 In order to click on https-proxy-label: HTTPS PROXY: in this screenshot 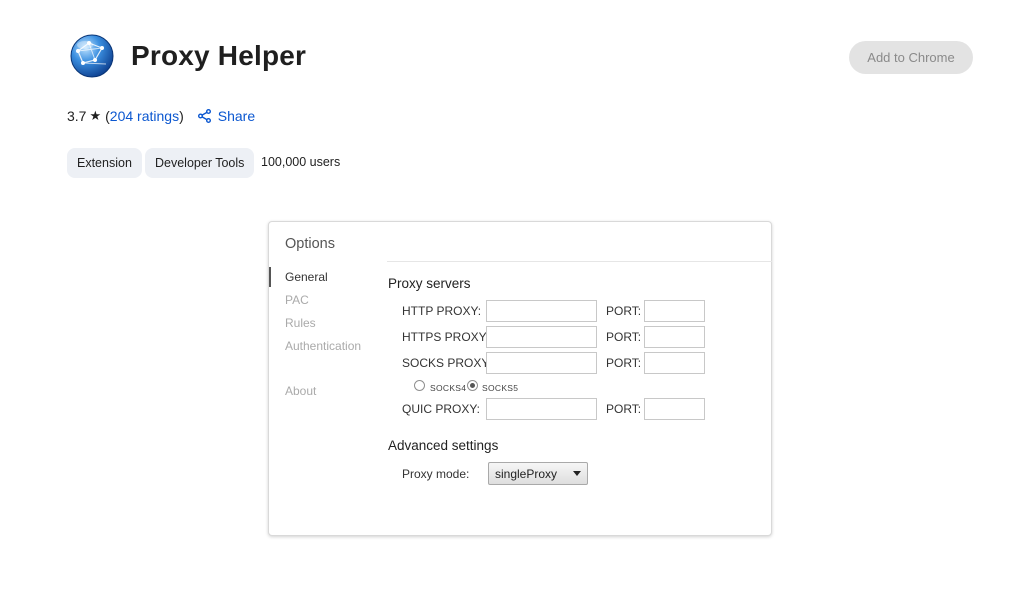, I will do `click(446, 337)`.